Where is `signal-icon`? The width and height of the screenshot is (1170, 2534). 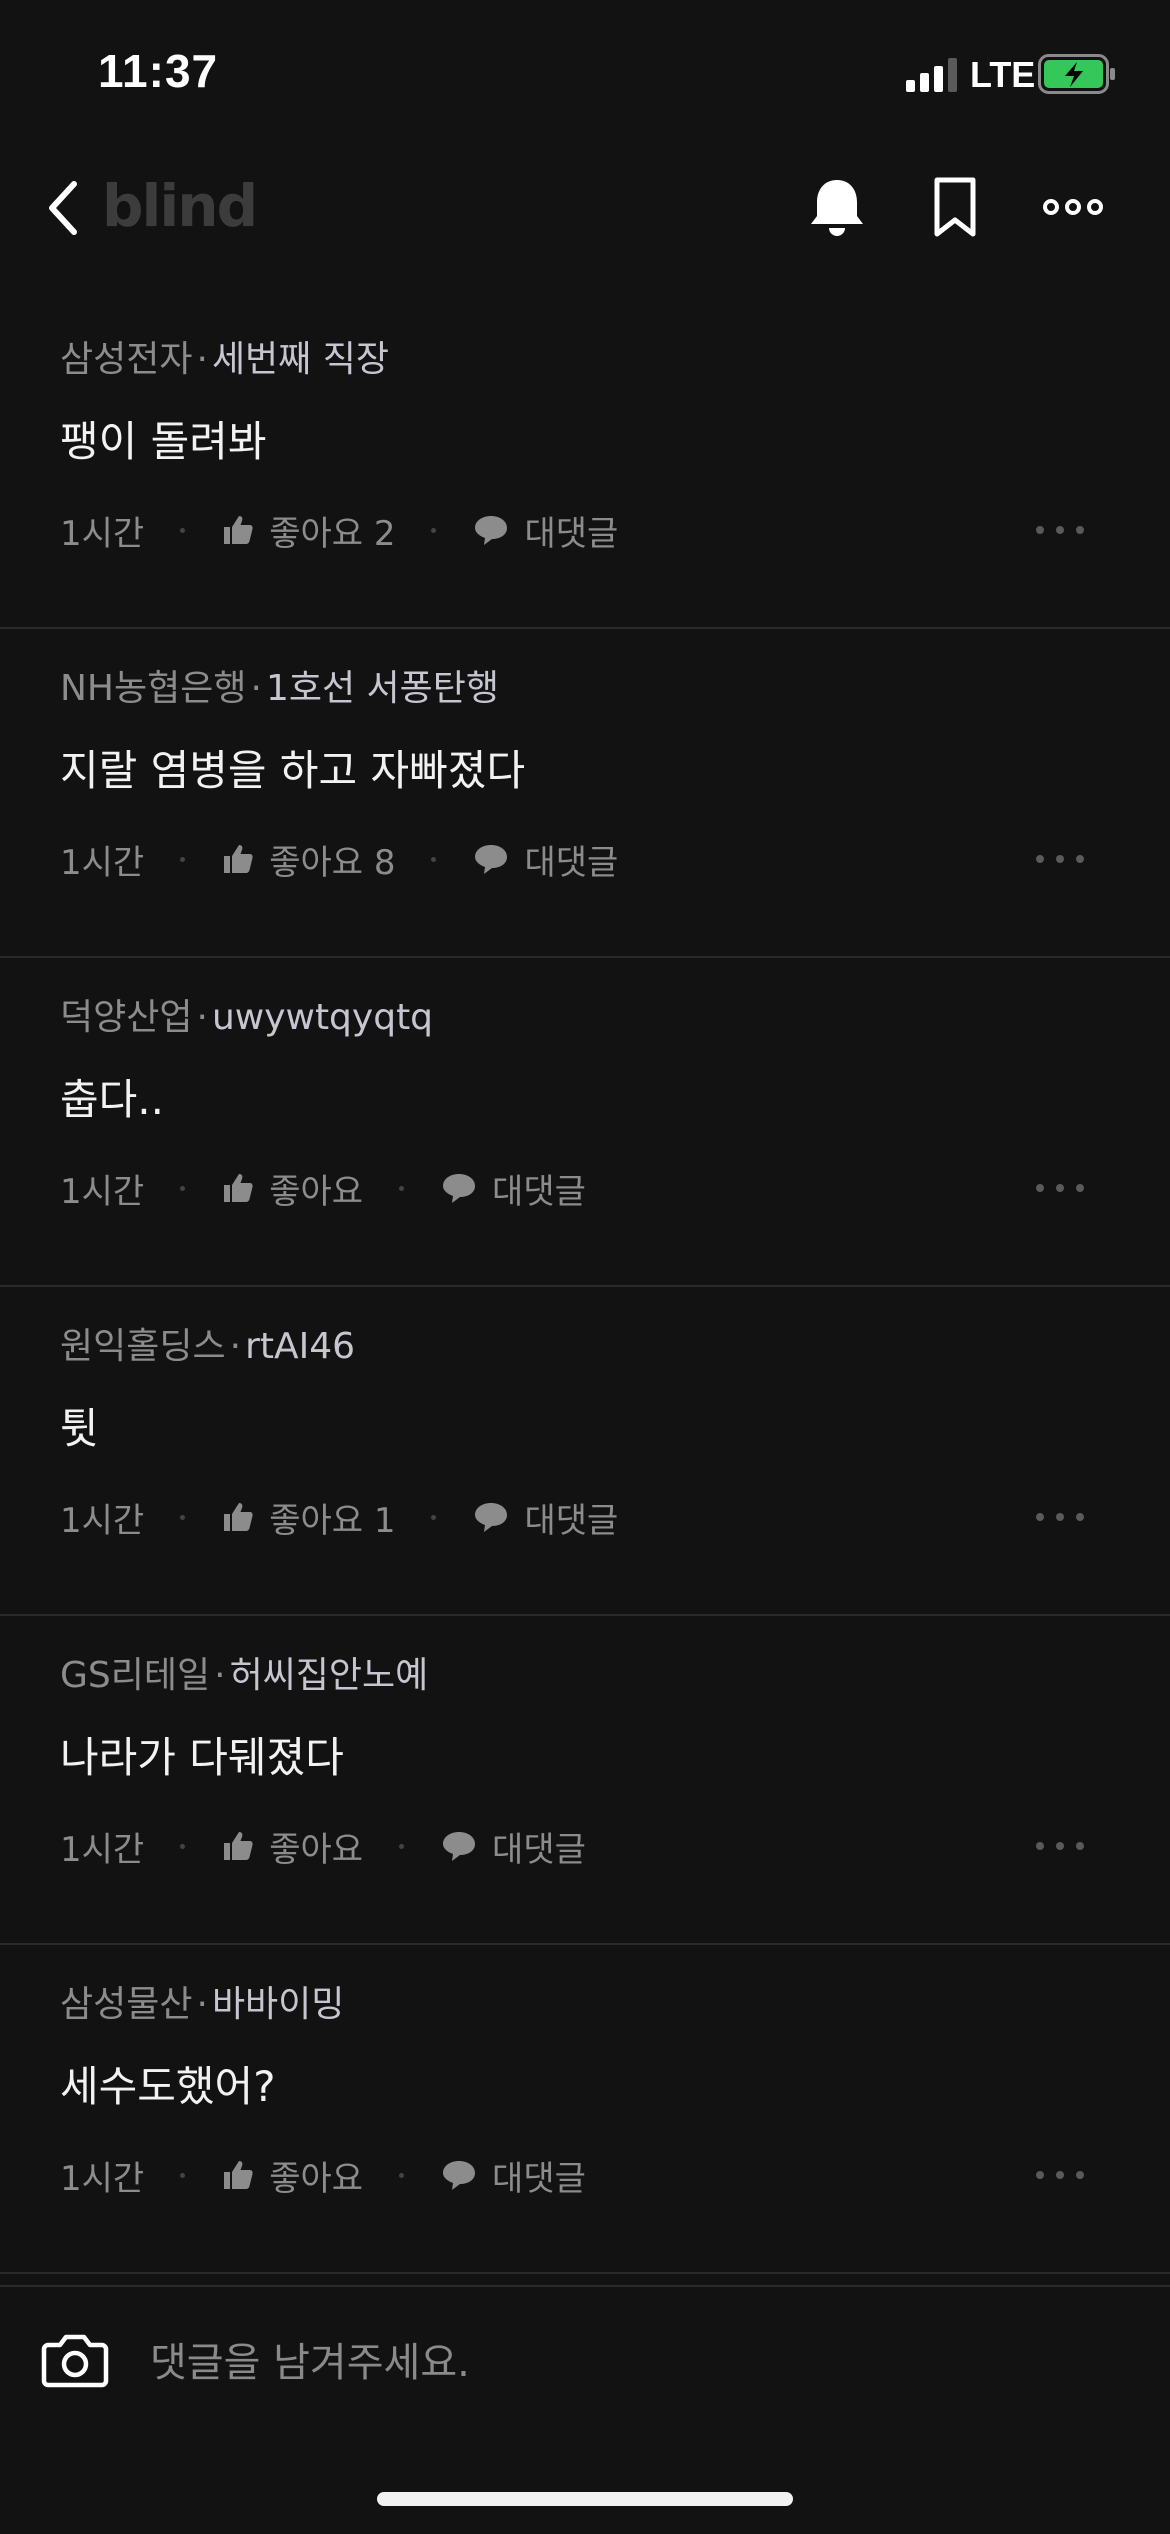
signal-icon is located at coordinates (931, 75).